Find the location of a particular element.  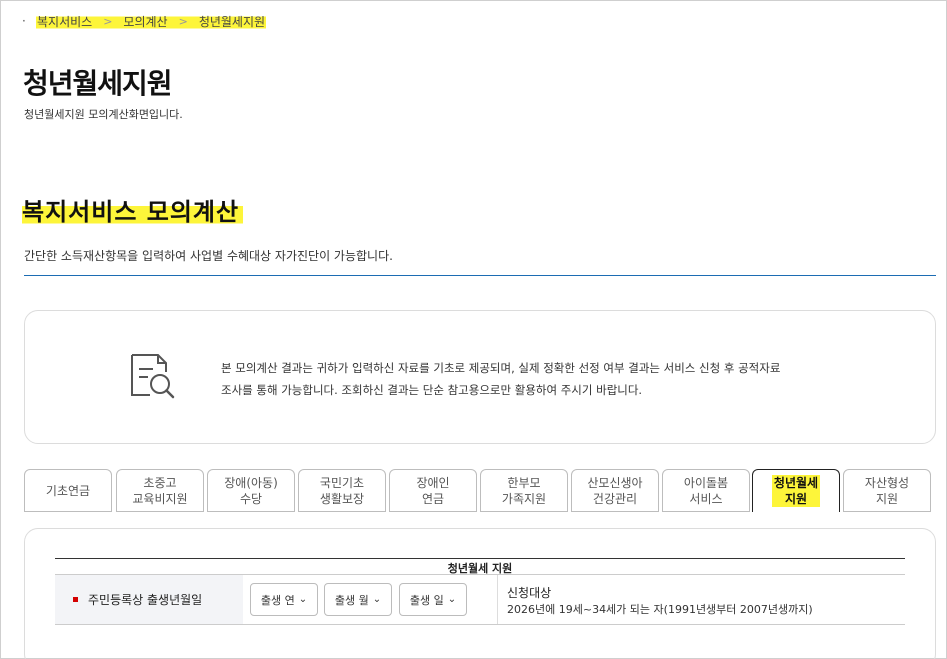

column-divider is located at coordinates (497, 599).